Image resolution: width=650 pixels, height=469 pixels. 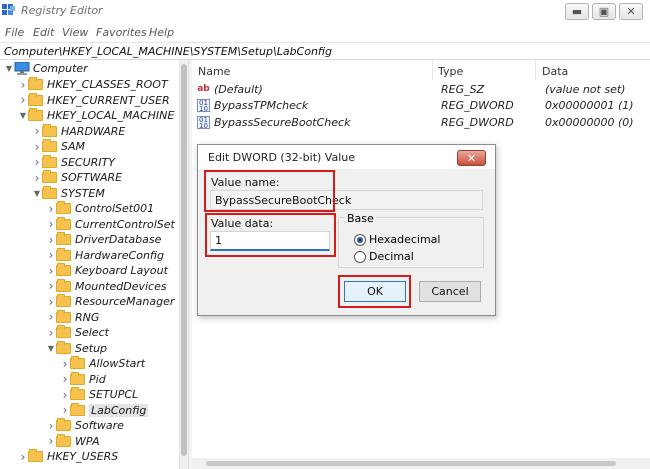 I want to click on close-icon: ✕, so click(x=471, y=158).